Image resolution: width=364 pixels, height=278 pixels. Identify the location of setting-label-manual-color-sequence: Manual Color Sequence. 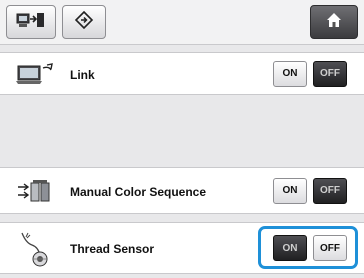
(138, 192).